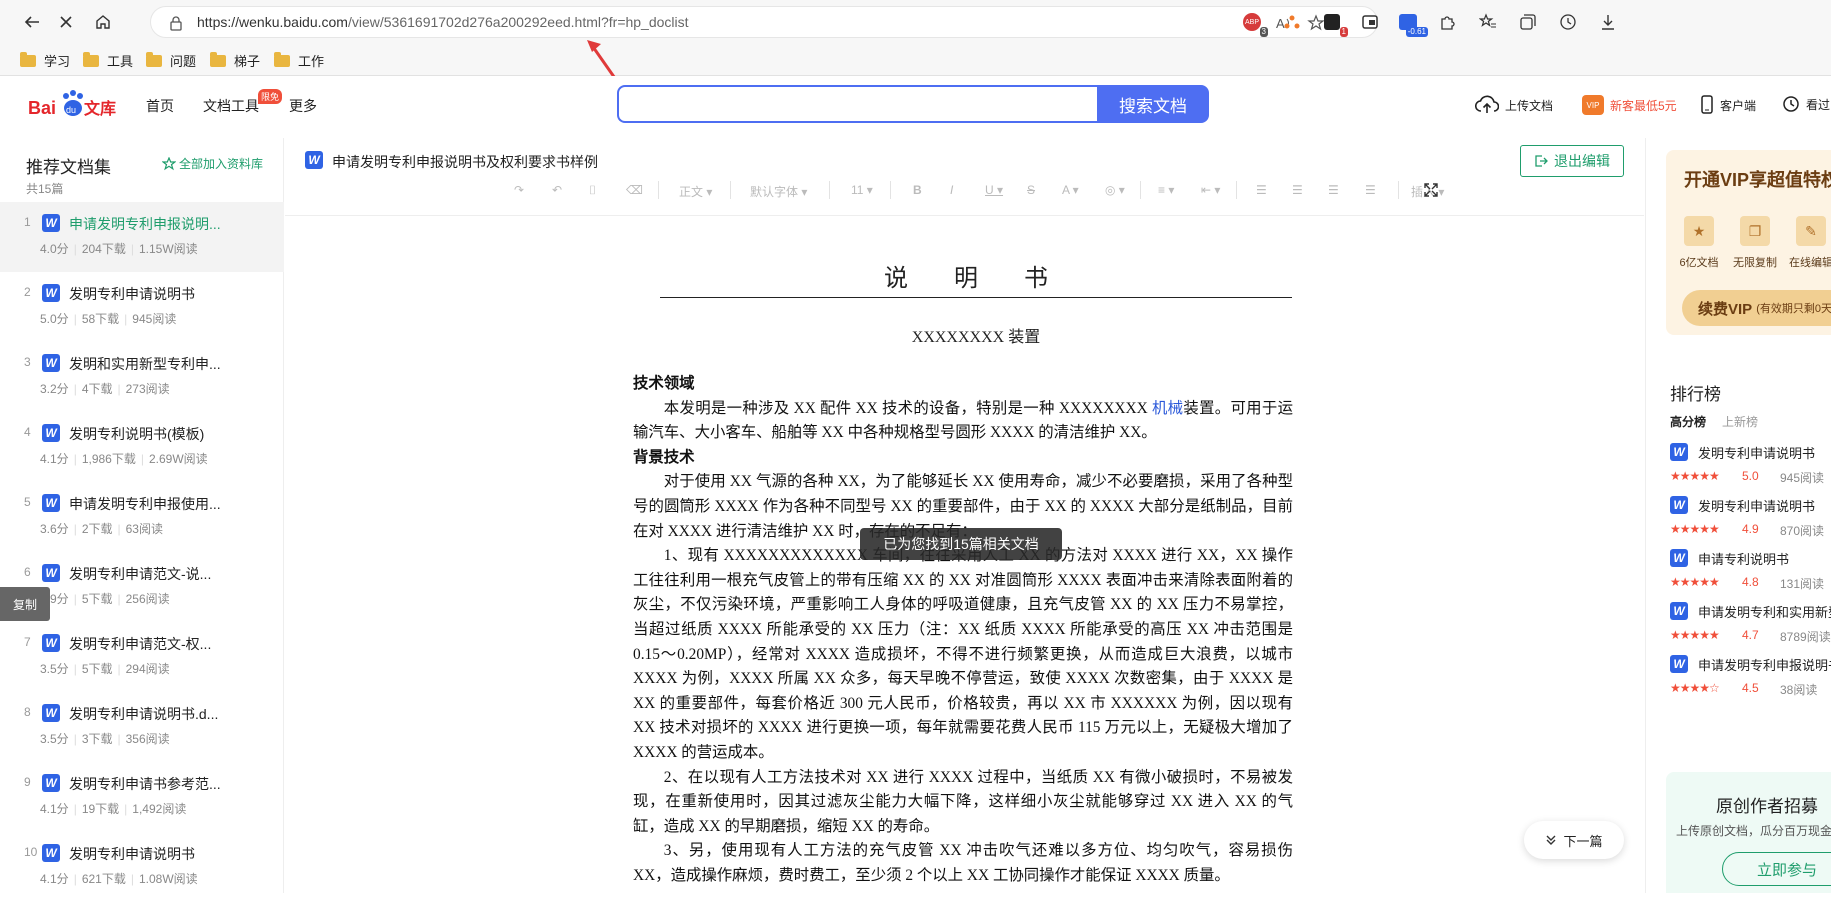 This screenshot has height=902, width=1831. Describe the element at coordinates (1572, 161) in the screenshot. I see `exit-edit-button: 退出编辑` at that location.